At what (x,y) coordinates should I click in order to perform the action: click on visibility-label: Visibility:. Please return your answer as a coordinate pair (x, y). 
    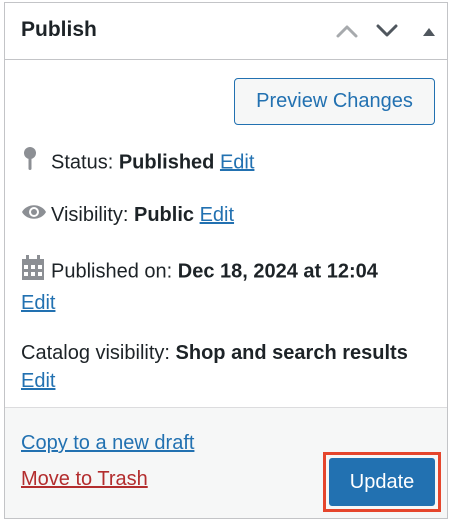
    Looking at the image, I should click on (90, 215).